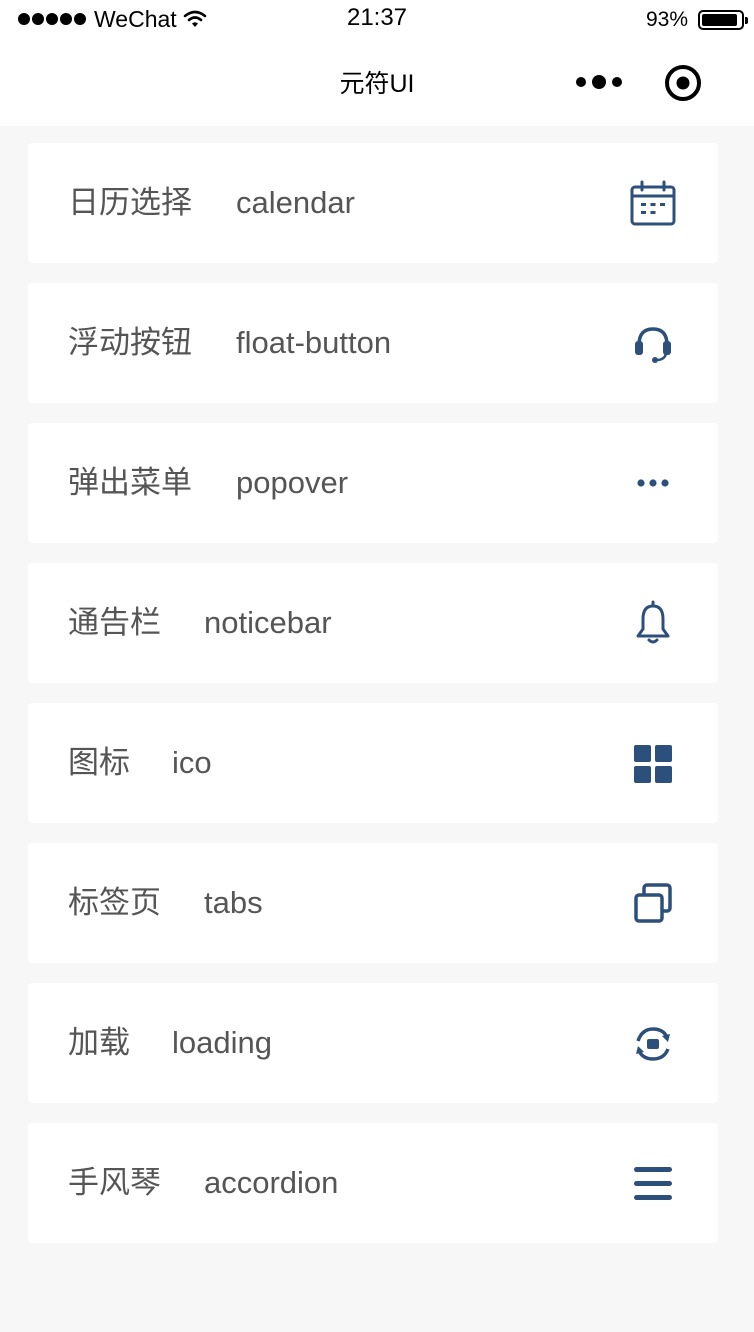 The width and height of the screenshot is (754, 1332). I want to click on page-title: 元符UI, so click(377, 84).